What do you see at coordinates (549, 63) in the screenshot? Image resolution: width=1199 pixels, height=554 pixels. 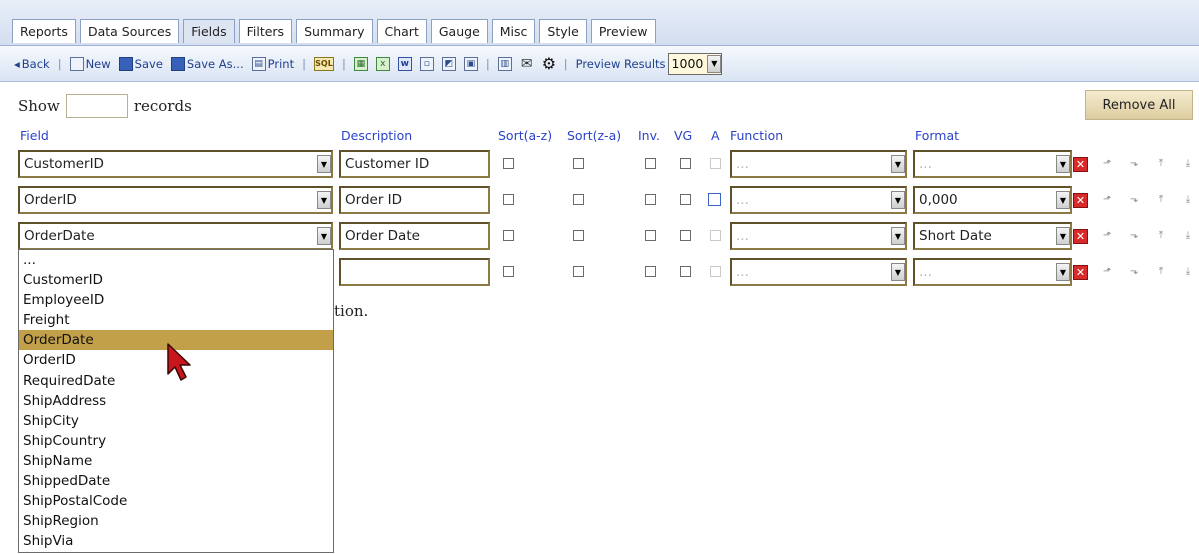 I see `settings-button: ⚙` at bounding box center [549, 63].